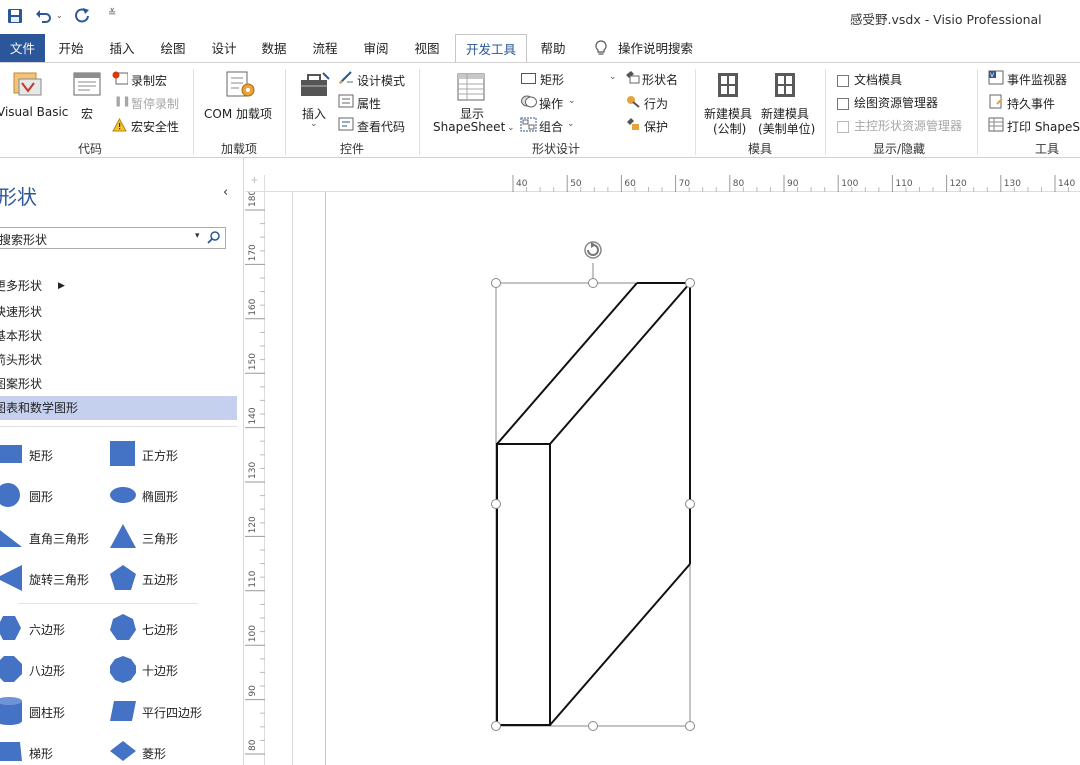 This screenshot has height=765, width=1080. I want to click on tab-developer: 开发工具, so click(491, 49).